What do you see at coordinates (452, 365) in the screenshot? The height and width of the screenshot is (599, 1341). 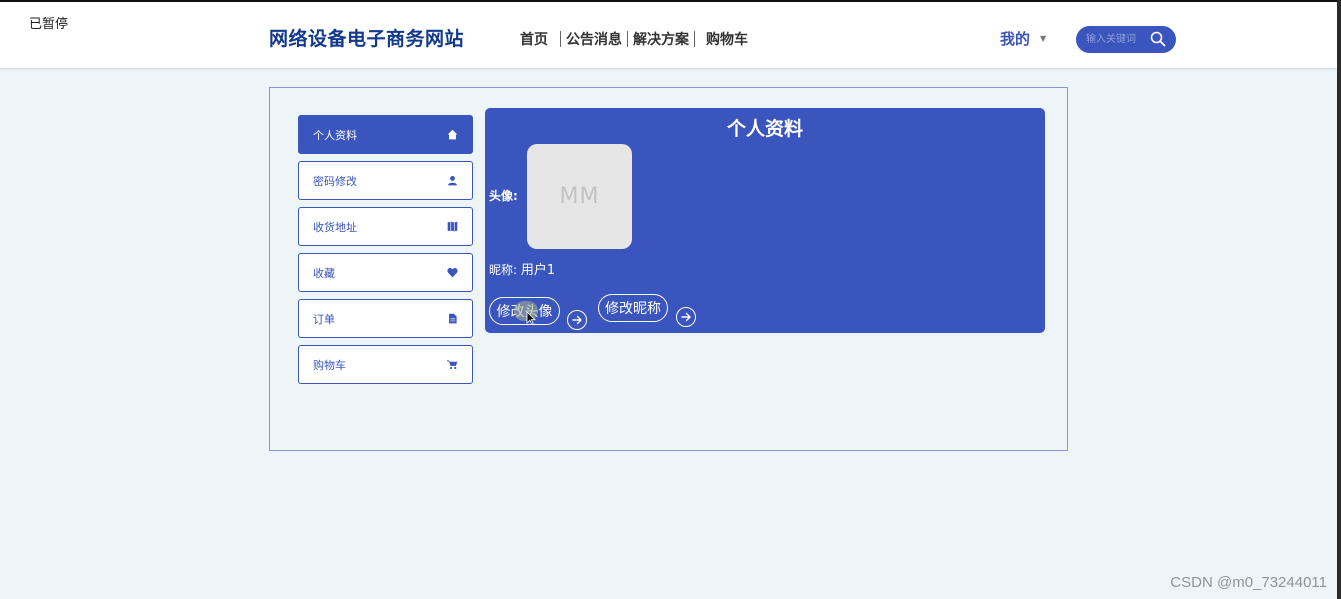 I see `cart-icon` at bounding box center [452, 365].